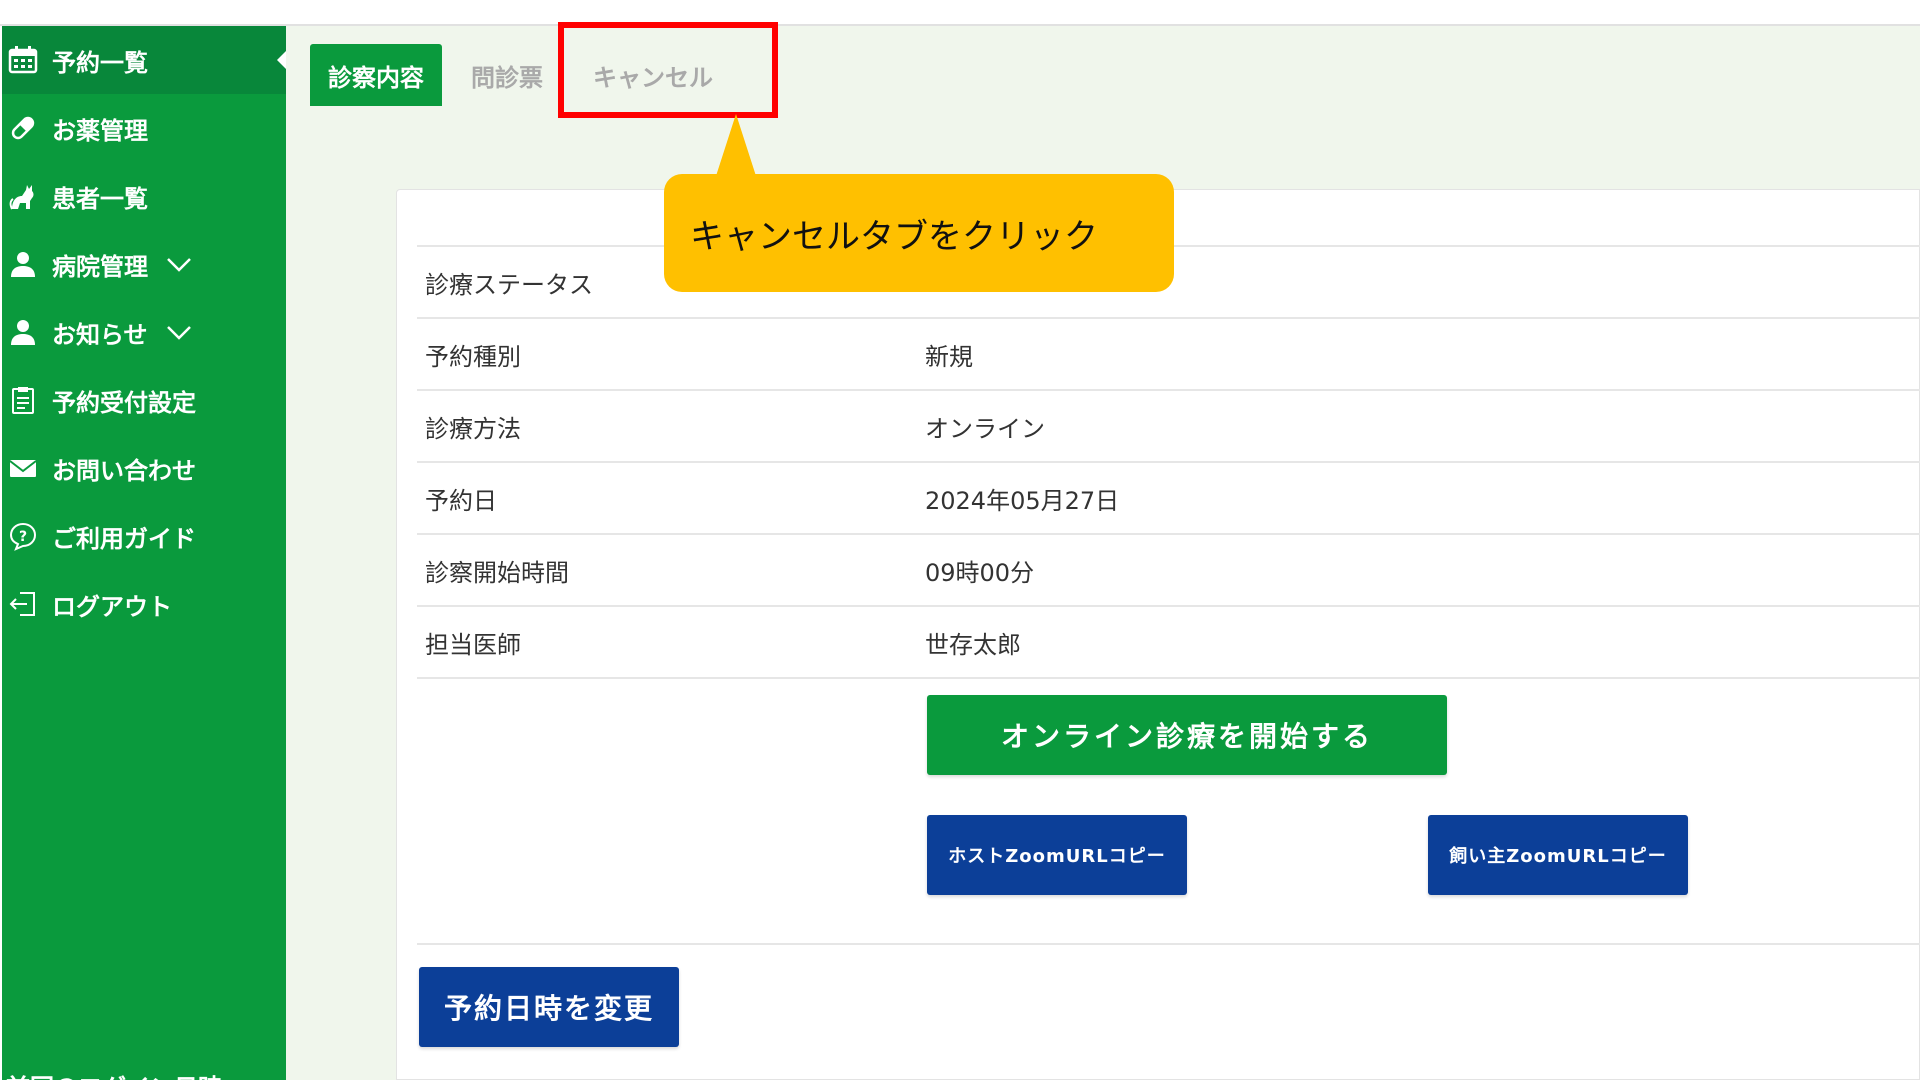 The image size is (1920, 1080). What do you see at coordinates (23, 128) in the screenshot?
I see `pill-icon` at bounding box center [23, 128].